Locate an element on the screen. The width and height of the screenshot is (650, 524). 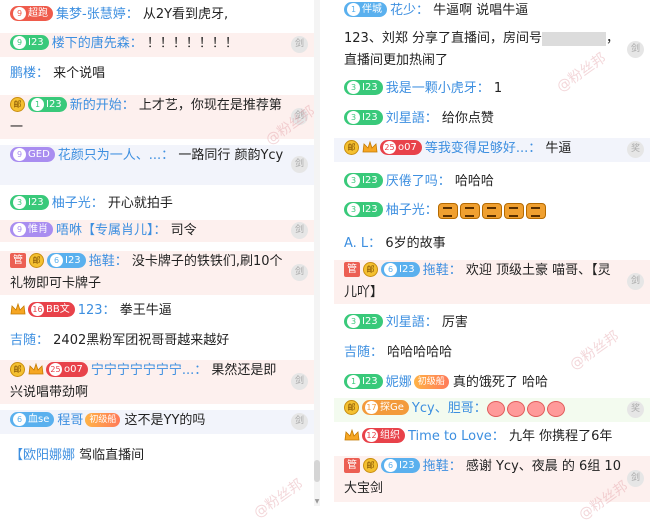
username: 我是一颗小虎牙： is located at coordinates (438, 88).